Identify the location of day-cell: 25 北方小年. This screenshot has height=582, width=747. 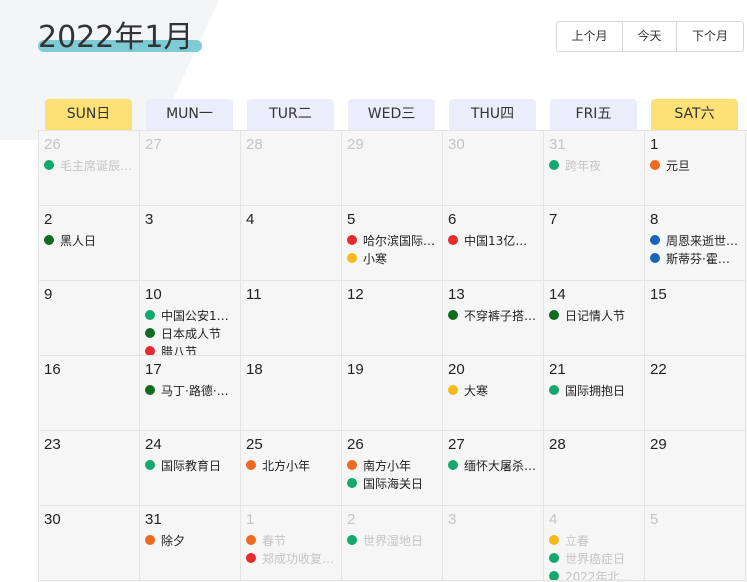
(291, 468).